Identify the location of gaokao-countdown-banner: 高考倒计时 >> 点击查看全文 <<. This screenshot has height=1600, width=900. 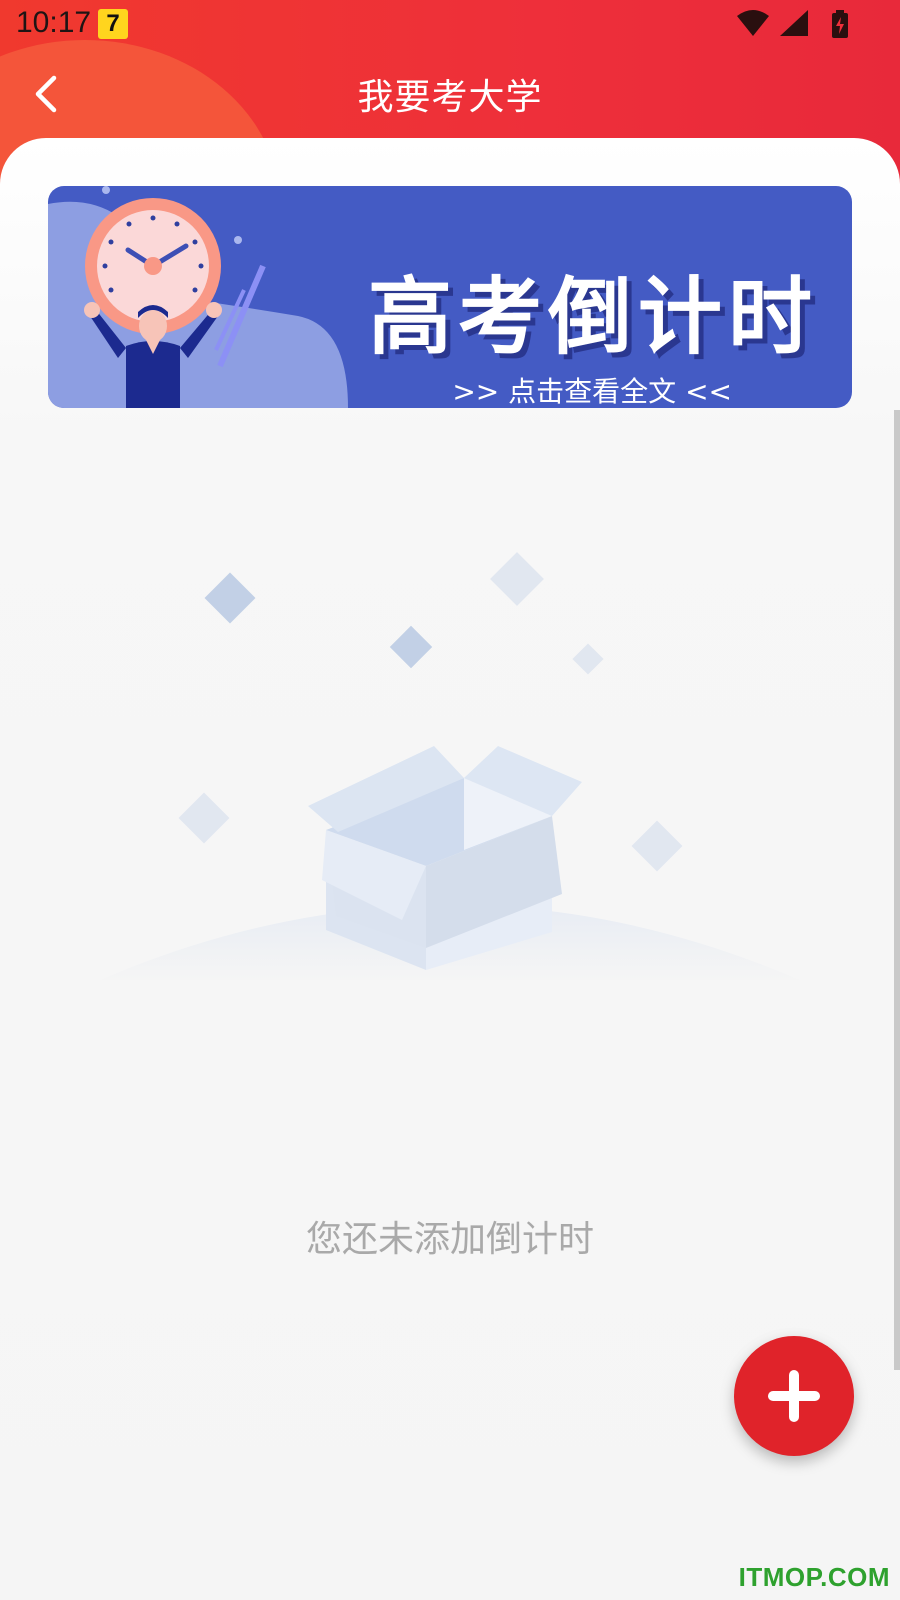
(450, 297).